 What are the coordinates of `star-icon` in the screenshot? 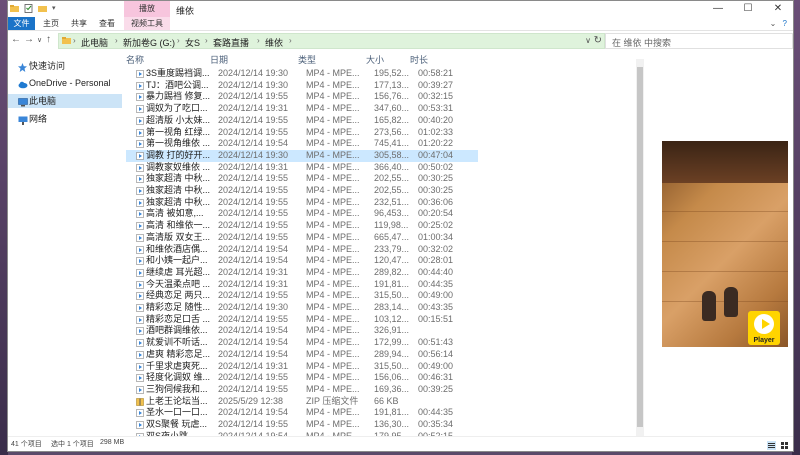 It's located at (22, 67).